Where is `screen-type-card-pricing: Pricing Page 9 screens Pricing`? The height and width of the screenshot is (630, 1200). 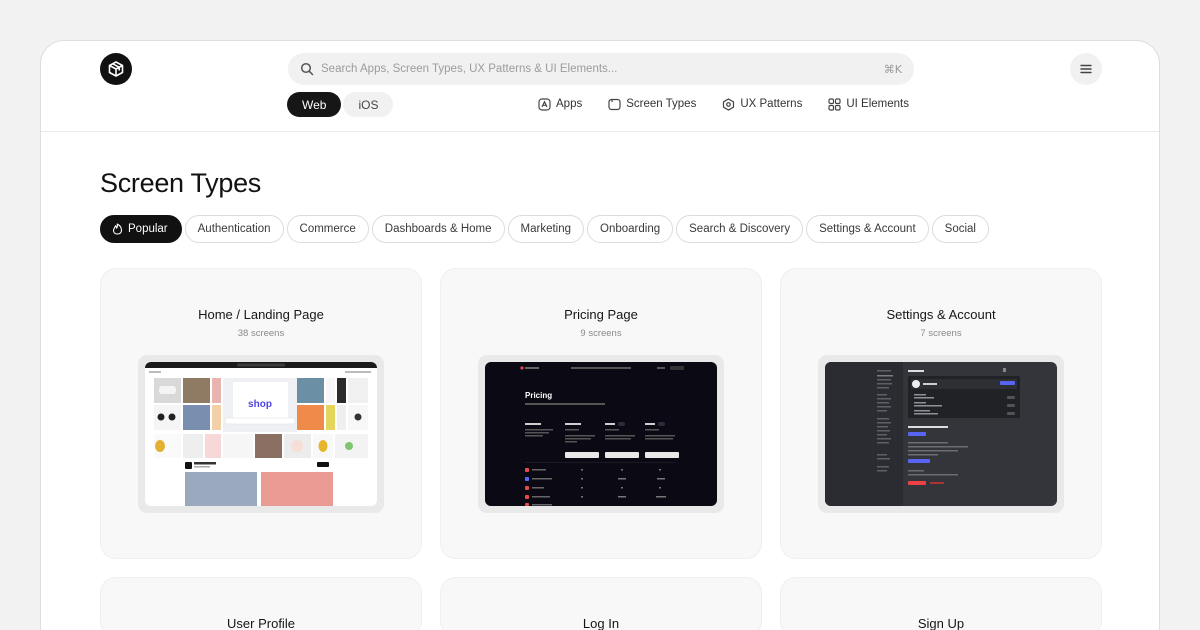
screen-type-card-pricing: Pricing Page 9 screens Pricing is located at coordinates (601, 413).